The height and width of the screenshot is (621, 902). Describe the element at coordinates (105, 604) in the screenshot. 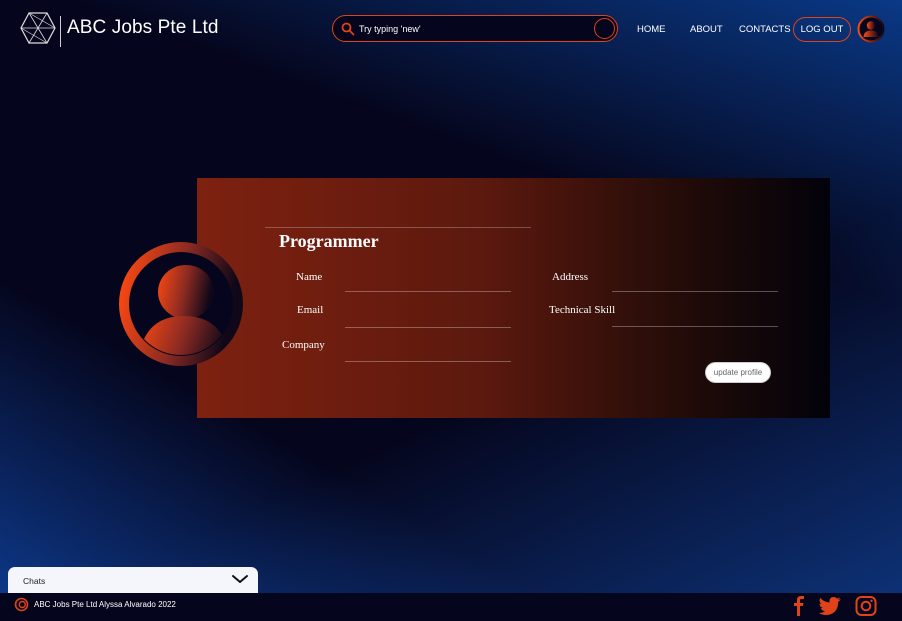

I see `footer-copyright: ABC Jobs Pte Ltd Alyssa Alvarado 2022` at that location.